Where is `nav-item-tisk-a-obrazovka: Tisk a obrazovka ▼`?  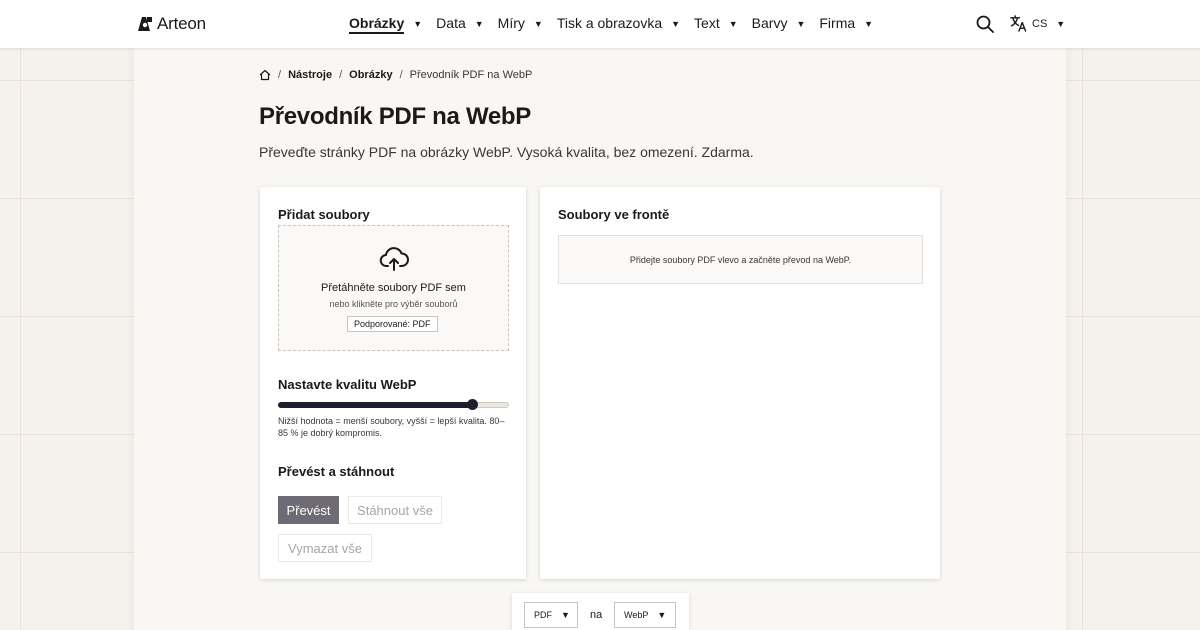 nav-item-tisk-a-obrazovka: Tisk a obrazovka ▼ is located at coordinates (618, 24).